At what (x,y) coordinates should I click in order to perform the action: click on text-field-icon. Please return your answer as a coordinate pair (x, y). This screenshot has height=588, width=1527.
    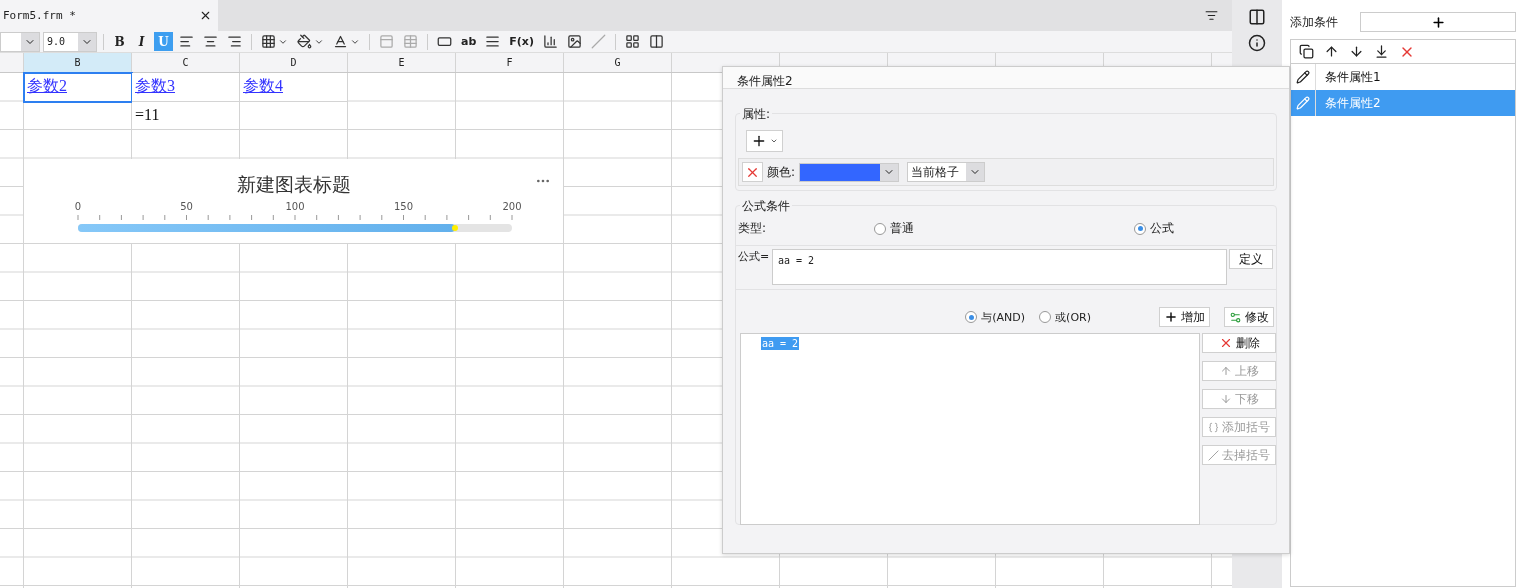
    Looking at the image, I should click on (444, 41).